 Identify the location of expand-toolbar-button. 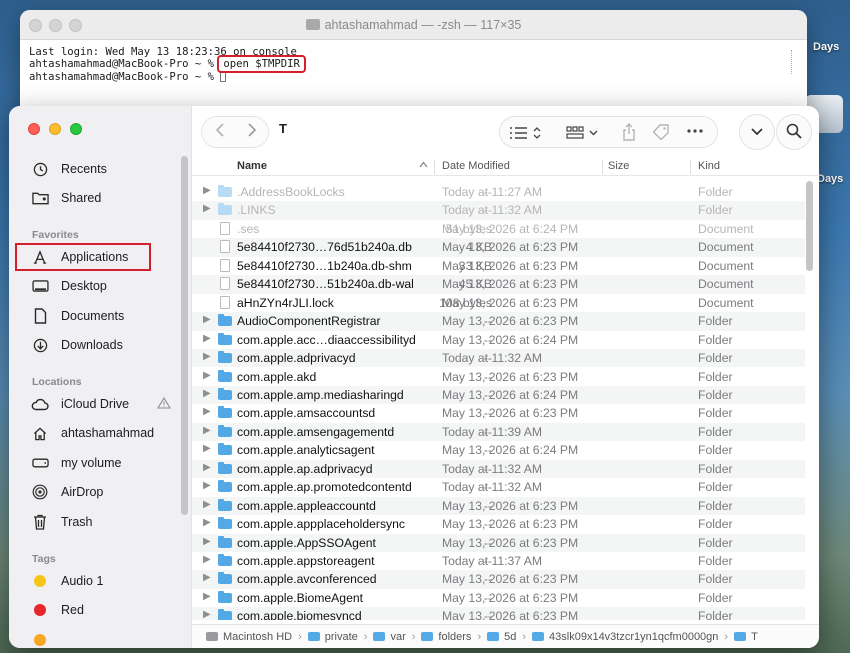
(757, 132).